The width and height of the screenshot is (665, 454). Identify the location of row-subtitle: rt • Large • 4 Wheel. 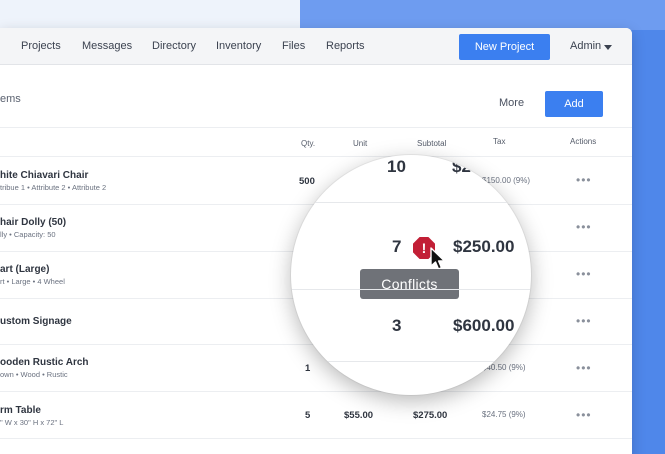
(32, 281).